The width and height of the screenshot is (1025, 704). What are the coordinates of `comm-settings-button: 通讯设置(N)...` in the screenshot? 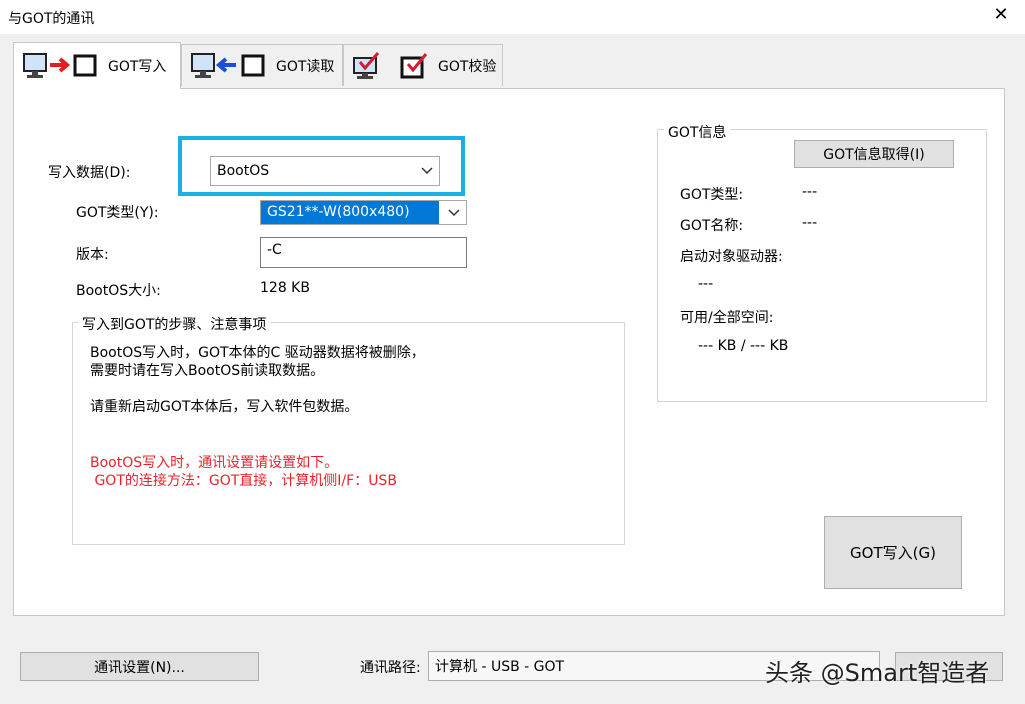 It's located at (139, 666).